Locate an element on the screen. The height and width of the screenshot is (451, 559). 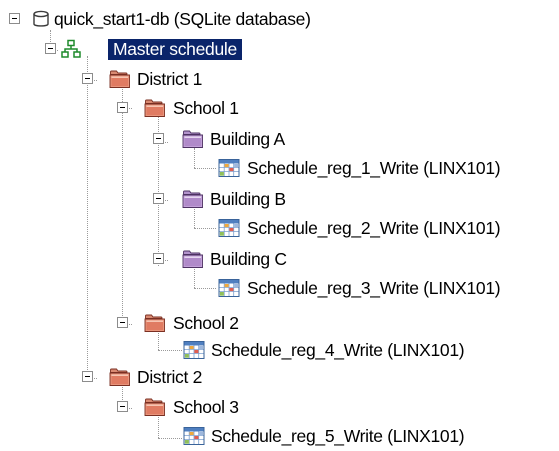
tree-node-school-3: School 3 is located at coordinates (150, 408).